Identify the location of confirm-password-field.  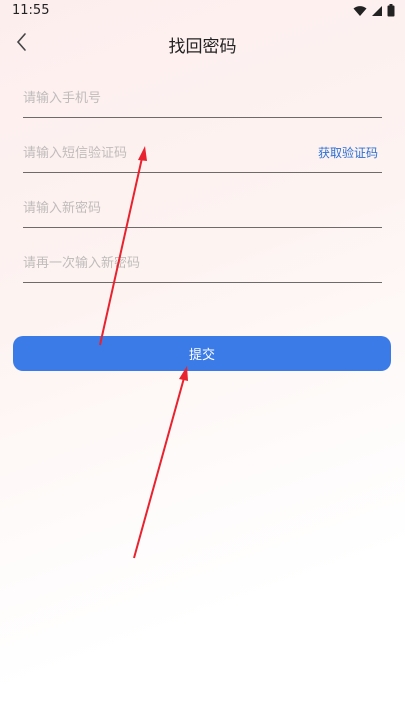
(202, 262).